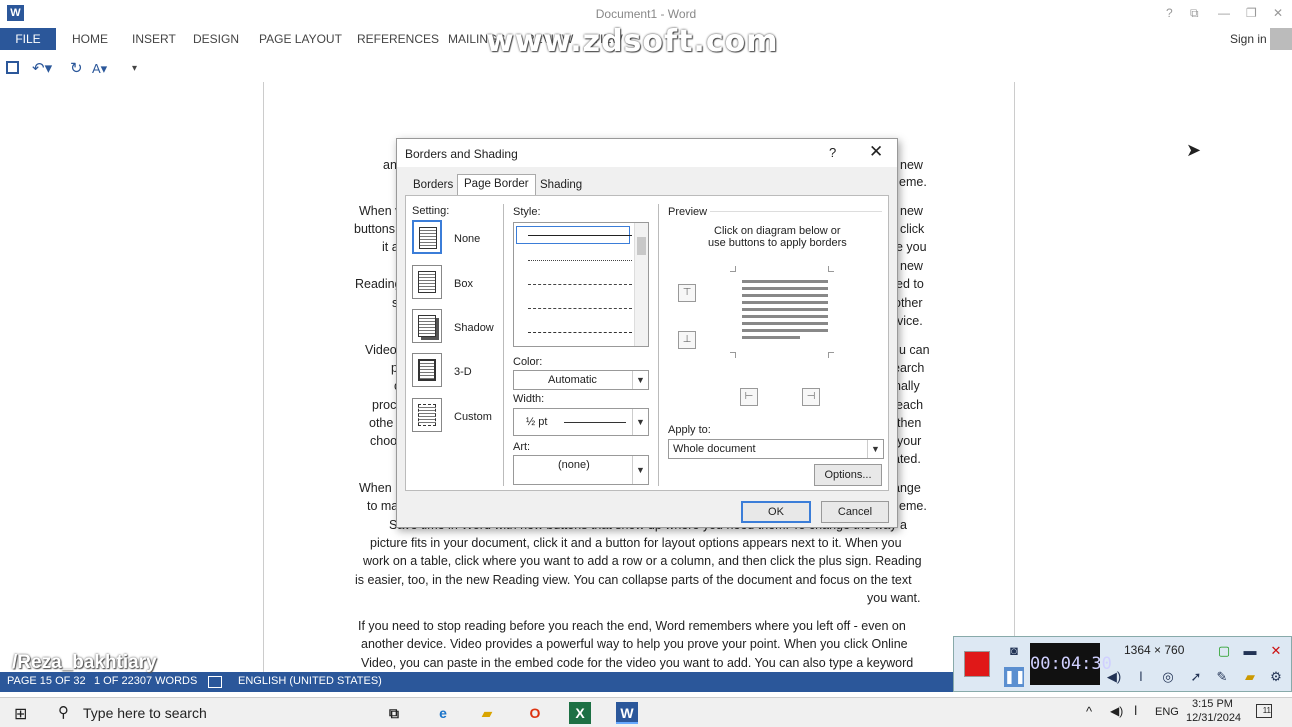  I want to click on setting-none-icon, so click(427, 237).